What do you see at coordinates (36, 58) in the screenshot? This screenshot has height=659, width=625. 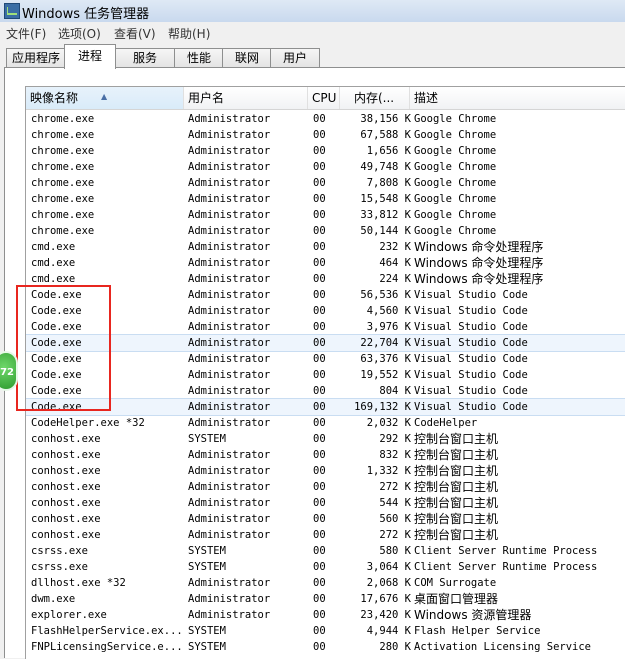 I see `tab-applications: 应用程序` at bounding box center [36, 58].